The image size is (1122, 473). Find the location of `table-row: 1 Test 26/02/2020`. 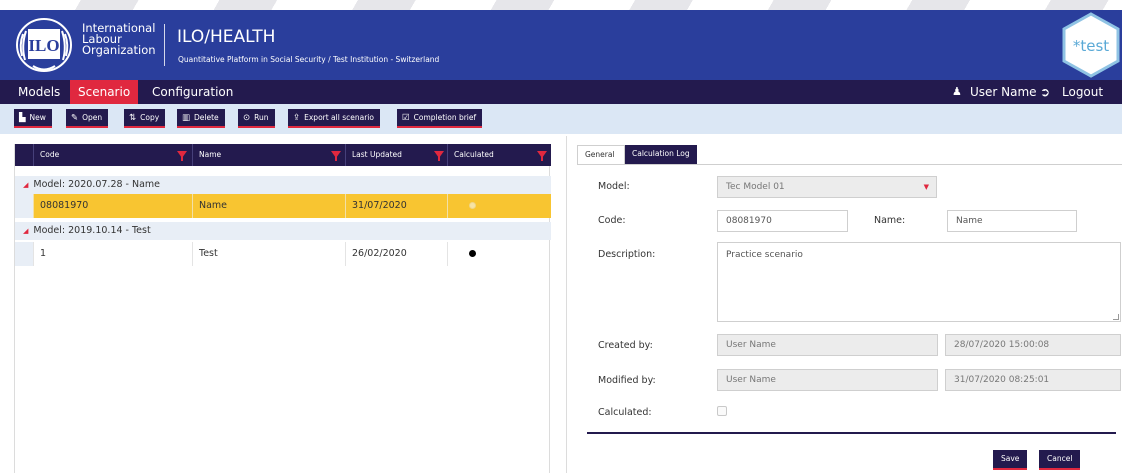

table-row: 1 Test 26/02/2020 is located at coordinates (283, 254).